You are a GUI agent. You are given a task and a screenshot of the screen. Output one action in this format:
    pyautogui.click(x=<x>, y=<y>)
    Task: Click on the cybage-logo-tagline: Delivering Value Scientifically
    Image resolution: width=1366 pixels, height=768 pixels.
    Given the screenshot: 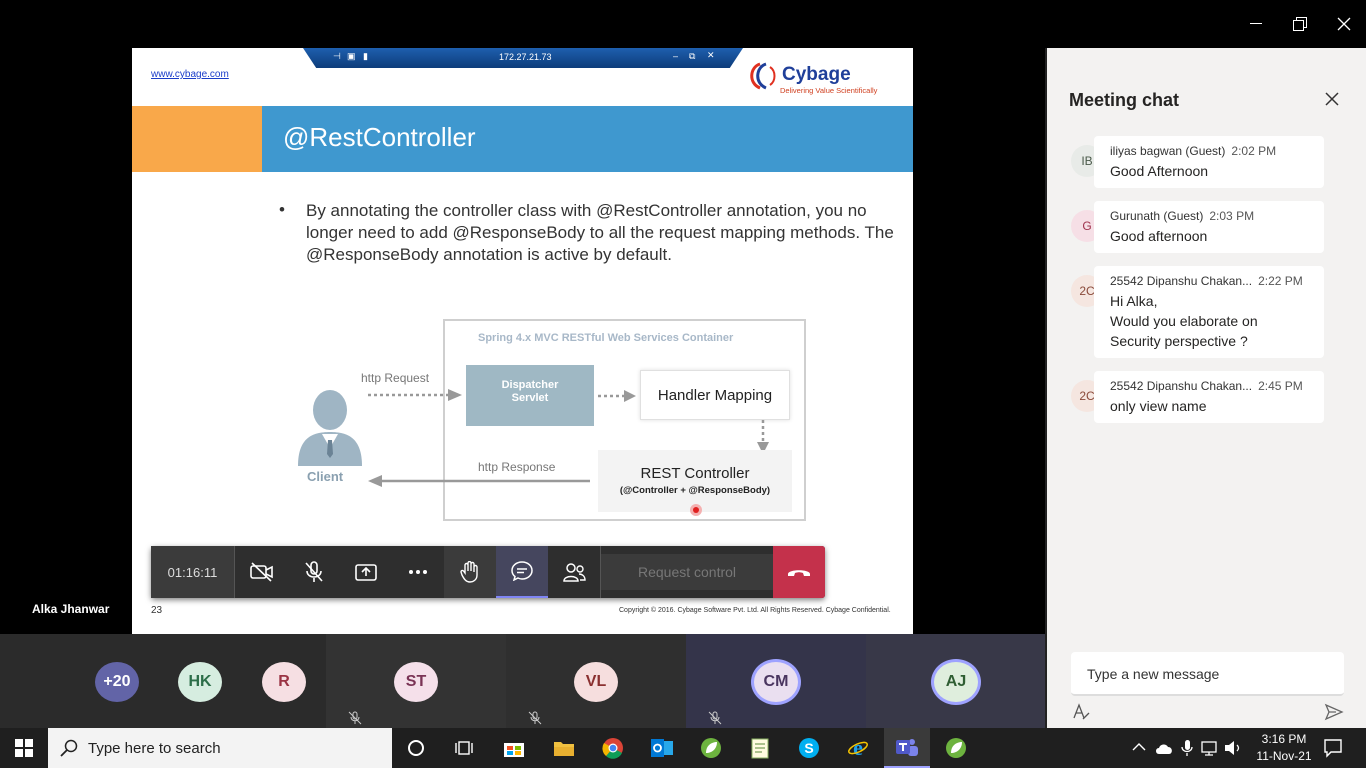 What is the action you would take?
    pyautogui.click(x=829, y=90)
    